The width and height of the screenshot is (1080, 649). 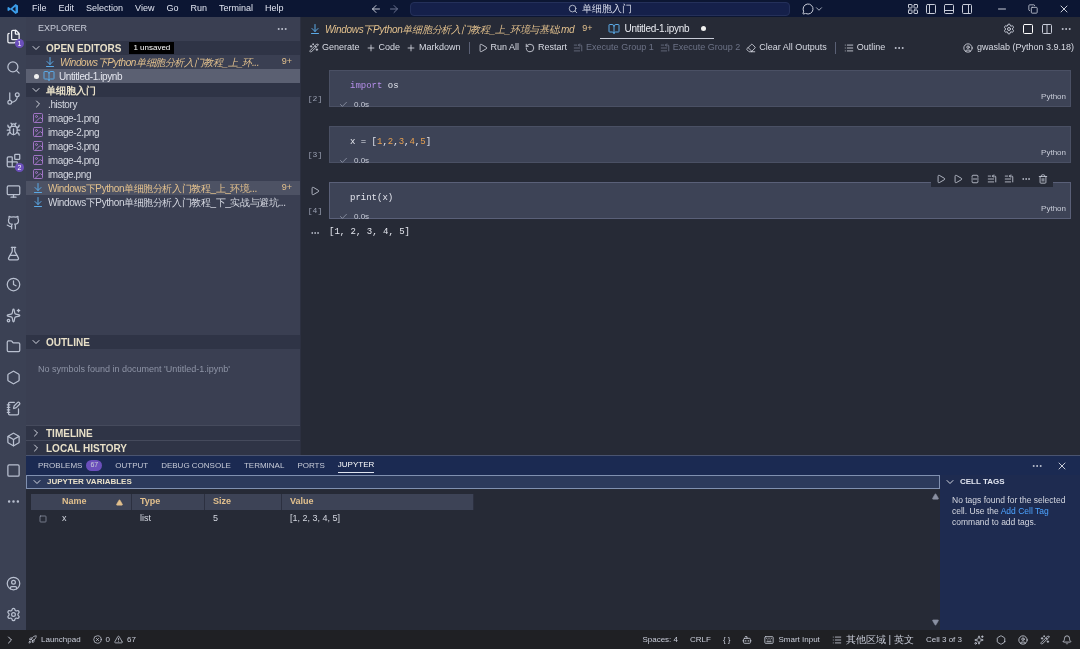 I want to click on toolbar-button: Outline, so click(x=864, y=48).